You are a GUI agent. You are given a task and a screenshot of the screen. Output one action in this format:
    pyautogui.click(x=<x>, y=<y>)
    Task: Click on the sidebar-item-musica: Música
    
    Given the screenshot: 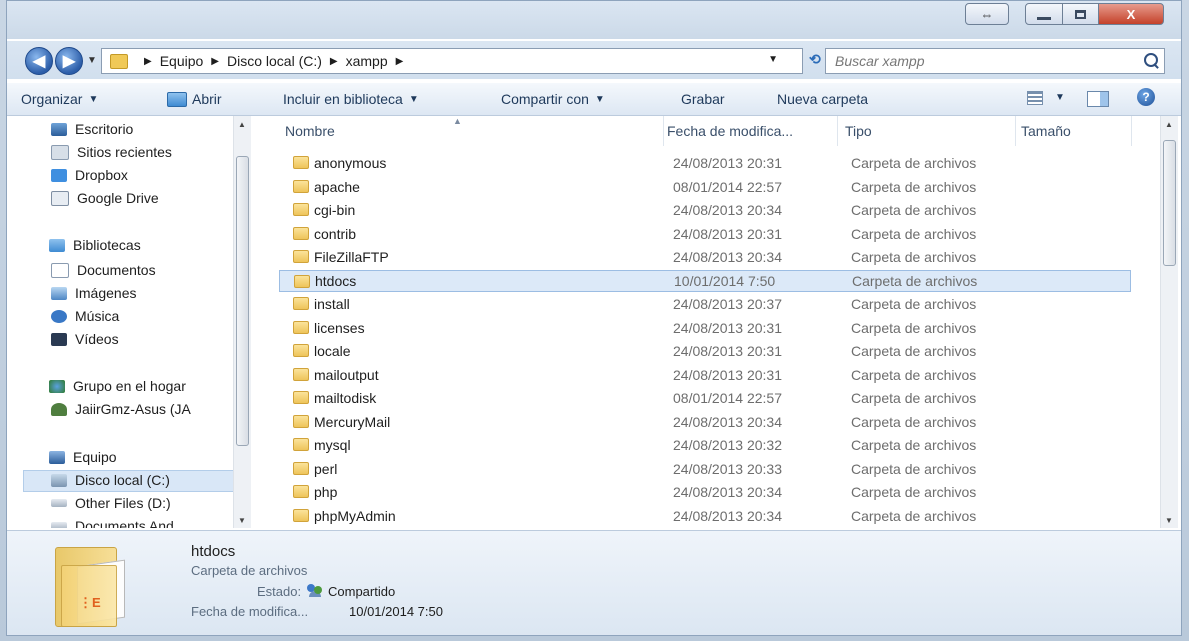 What is the action you would take?
    pyautogui.click(x=85, y=316)
    